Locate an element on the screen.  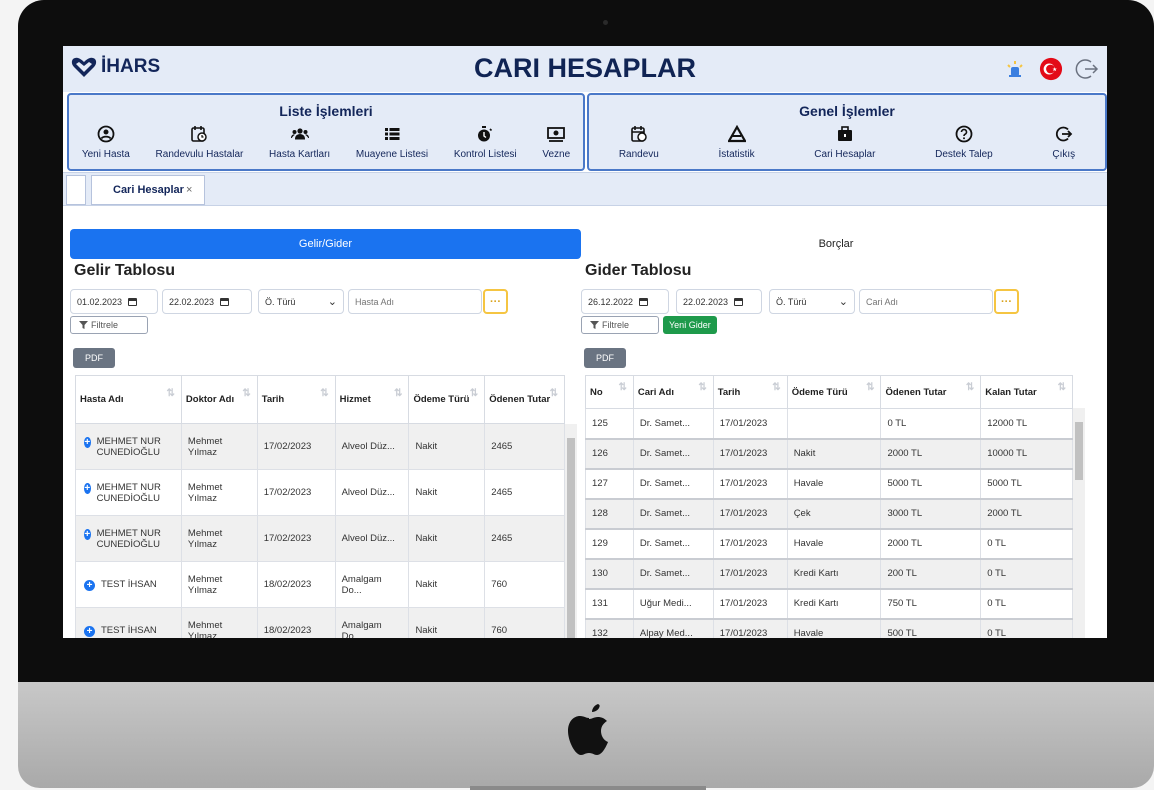
gider-filter-button: Filtrele is located at coordinates (620, 325).